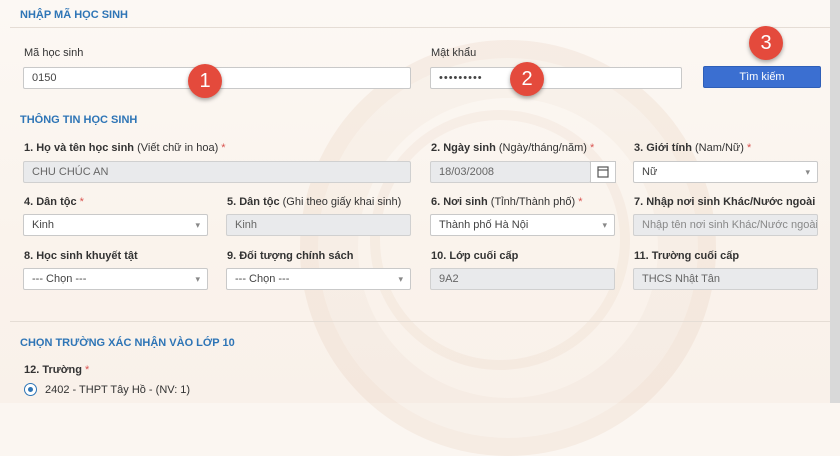 Image resolution: width=840 pixels, height=456 pixels. What do you see at coordinates (318, 279) in the screenshot?
I see `policy-select: --- Chọn ---` at bounding box center [318, 279].